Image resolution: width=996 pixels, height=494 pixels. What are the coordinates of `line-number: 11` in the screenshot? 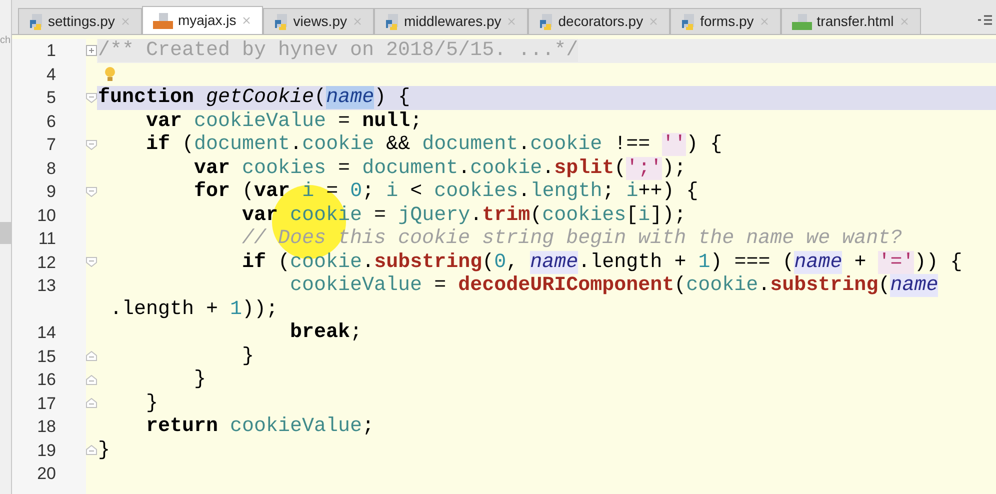 It's located at (47, 239).